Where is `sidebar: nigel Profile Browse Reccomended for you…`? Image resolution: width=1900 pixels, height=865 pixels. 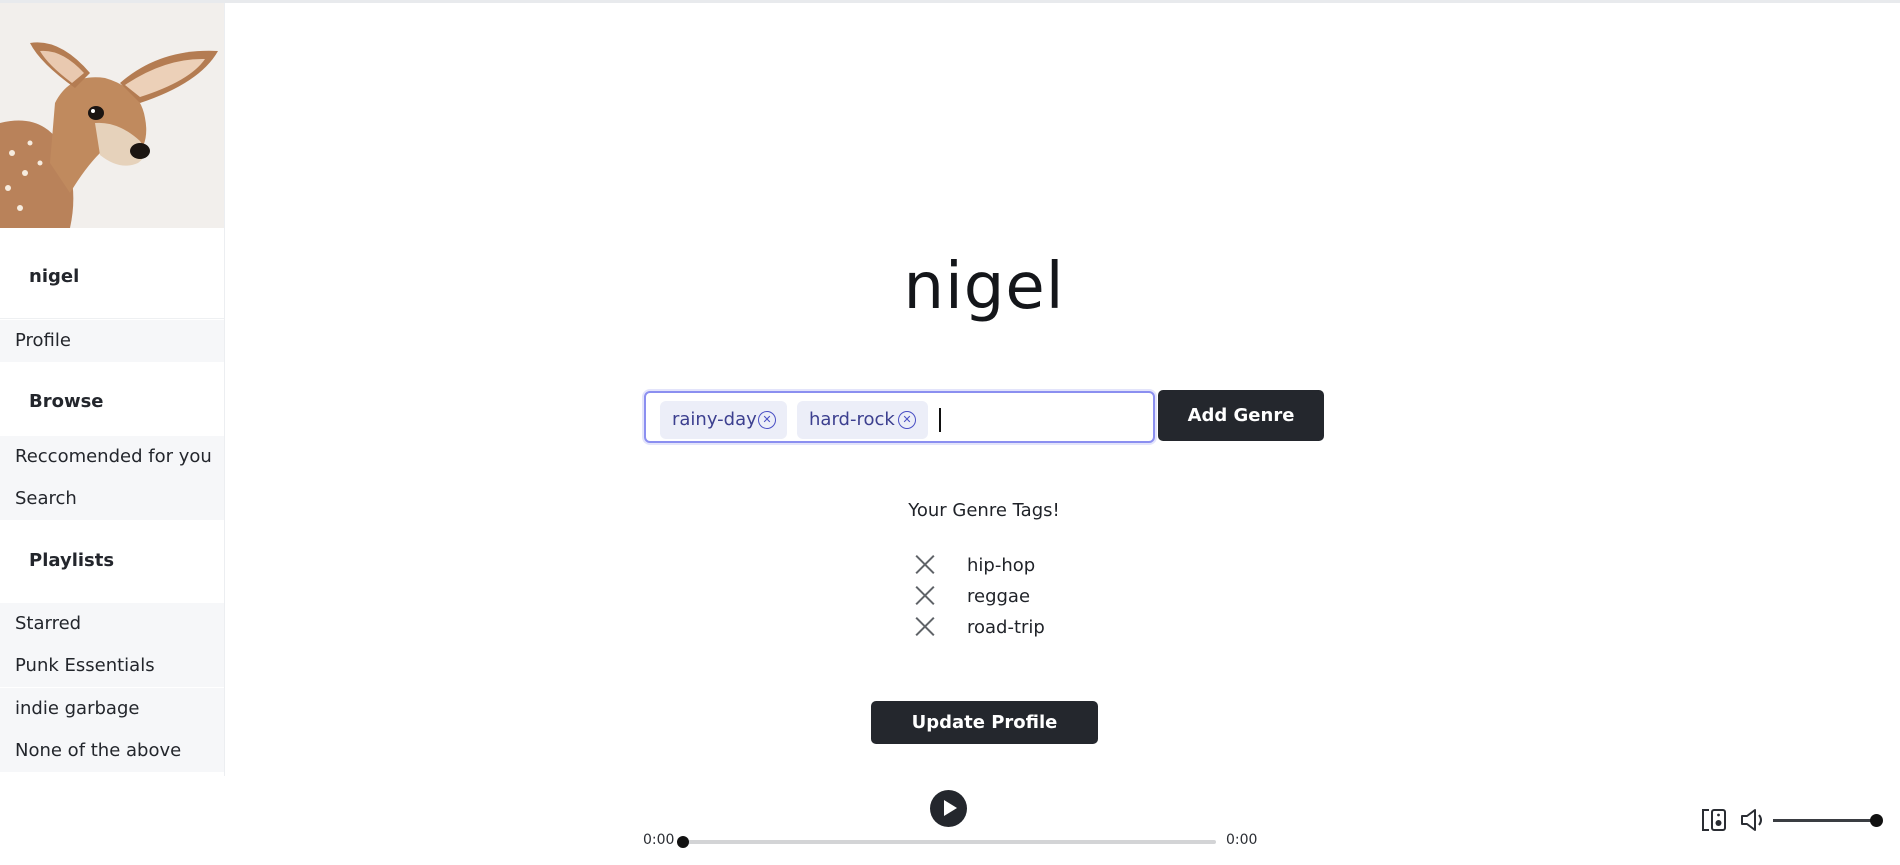 sidebar: nigel Profile Browse Reccomended for you… is located at coordinates (112, 389).